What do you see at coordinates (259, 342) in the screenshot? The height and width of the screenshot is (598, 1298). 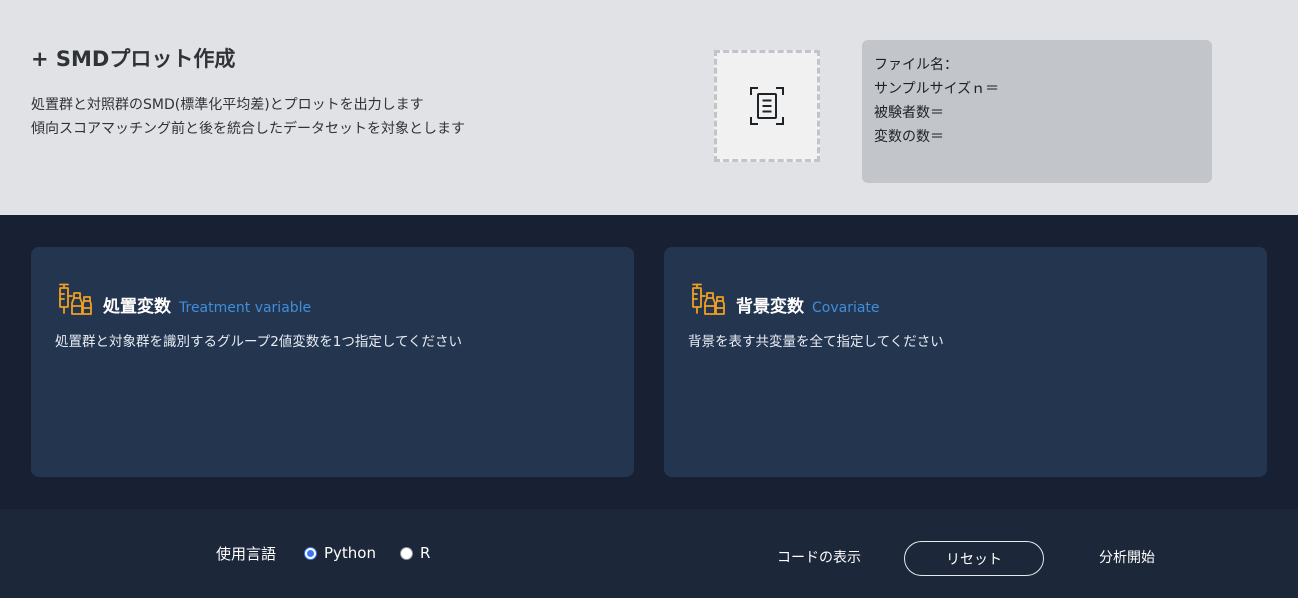 I see `treatment-card-description: 処置群と対象群を識別するグループ2値変数を1つ指定してください` at bounding box center [259, 342].